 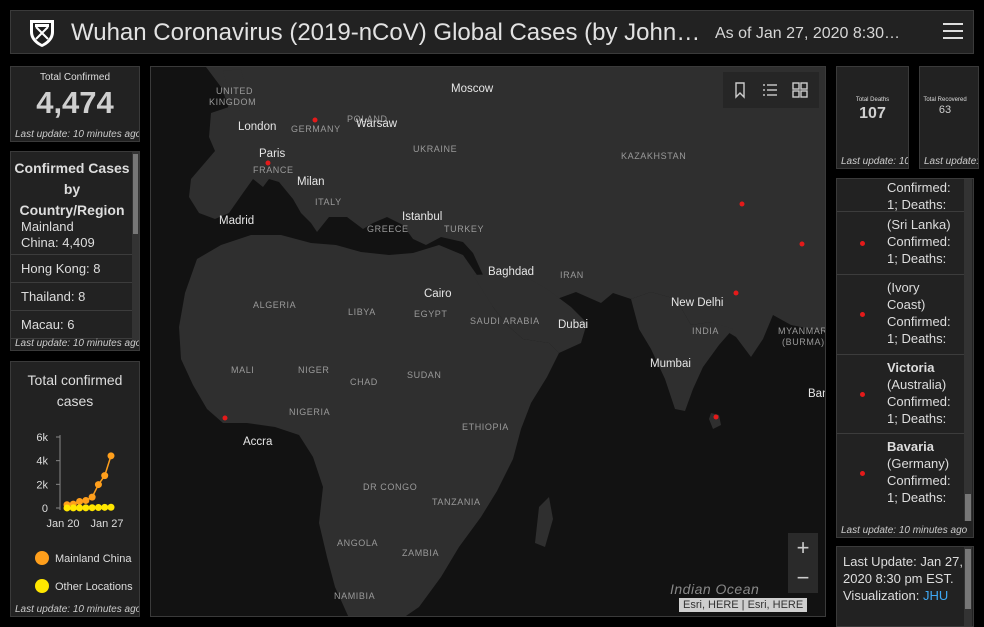 What do you see at coordinates (740, 90) in the screenshot?
I see `bookmark-icon` at bounding box center [740, 90].